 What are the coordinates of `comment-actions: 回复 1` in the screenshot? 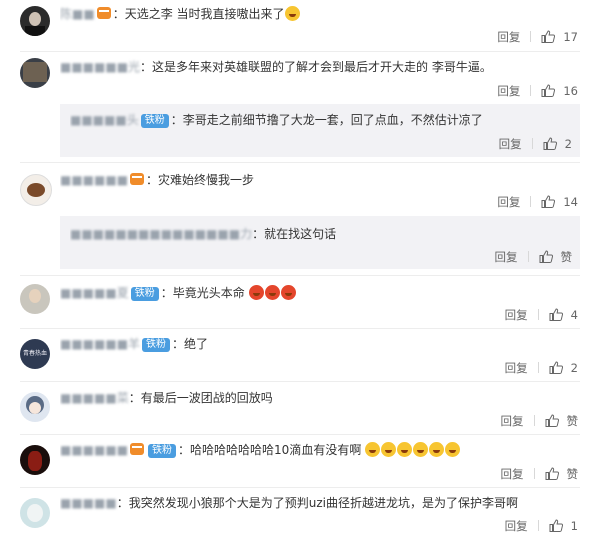 It's located at (541, 525).